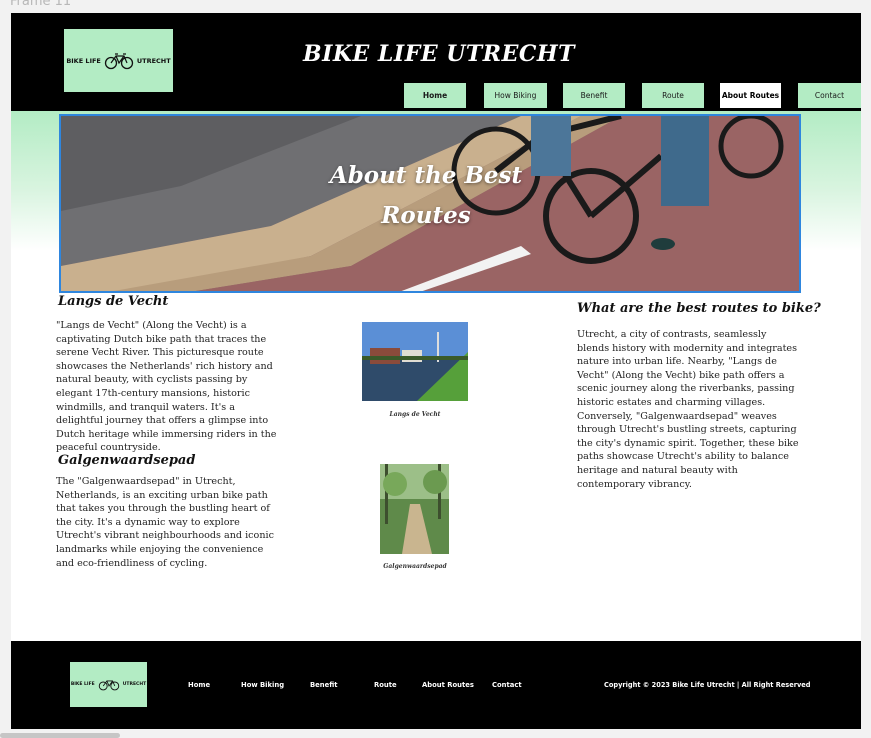  What do you see at coordinates (415, 361) in the screenshot?
I see `photo-langs-de-vecht` at bounding box center [415, 361].